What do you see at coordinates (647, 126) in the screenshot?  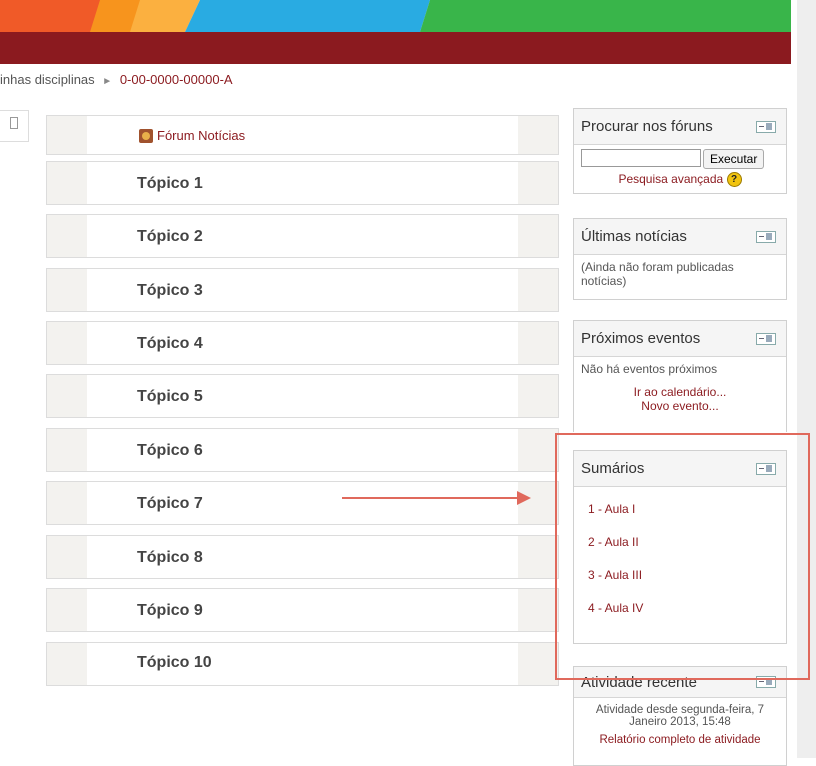 I see `block-title: Procurar nos fóruns` at bounding box center [647, 126].